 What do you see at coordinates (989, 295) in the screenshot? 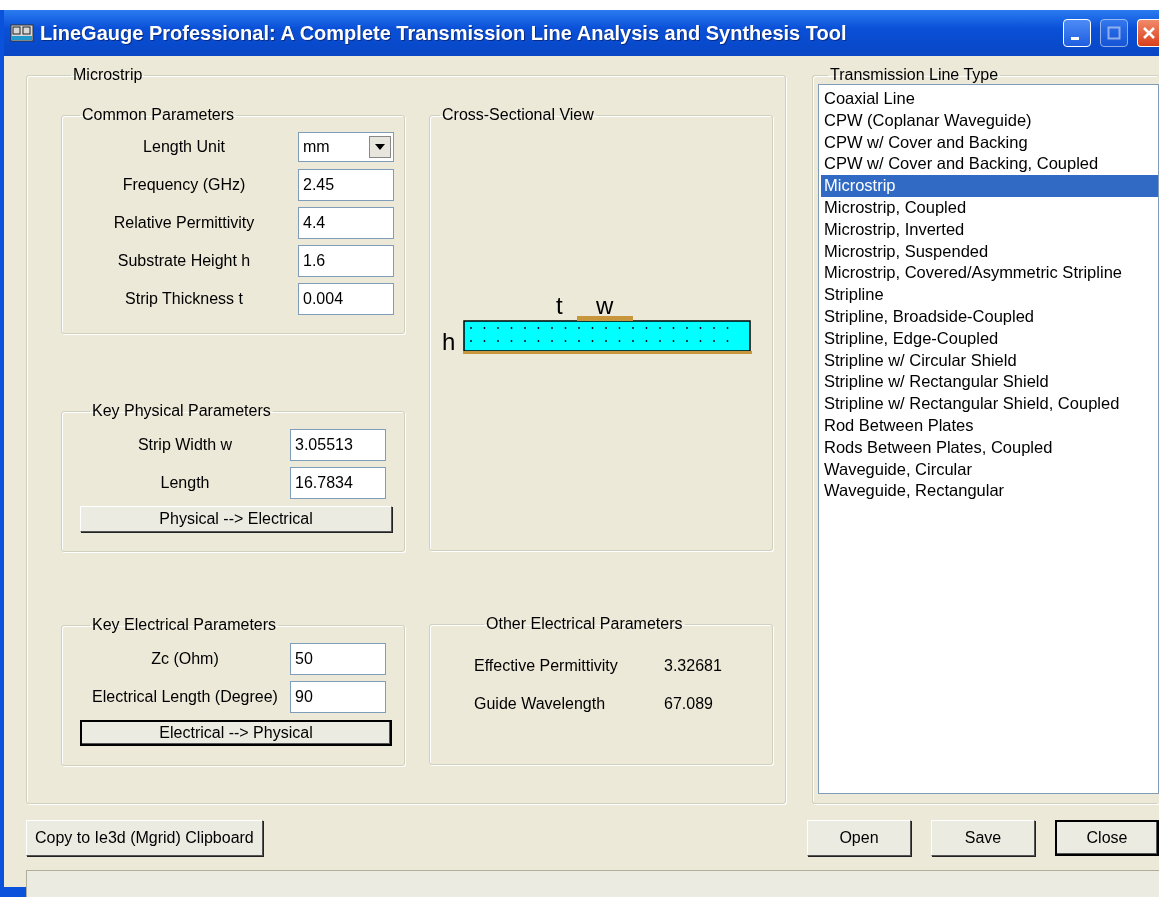
I see `list-item: Stripline` at bounding box center [989, 295].